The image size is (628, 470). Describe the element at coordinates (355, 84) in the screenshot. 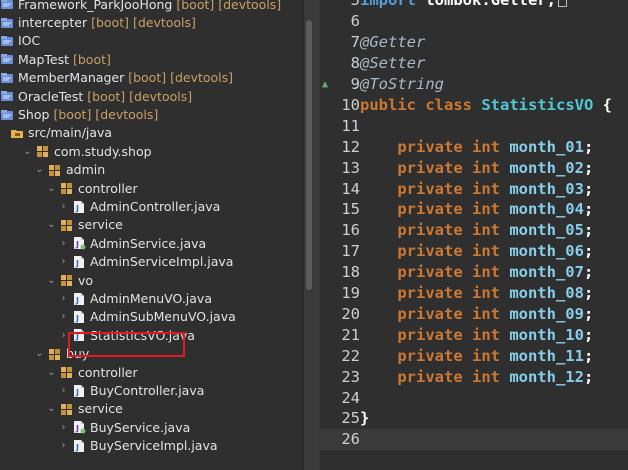

I see `line-number: 9` at that location.